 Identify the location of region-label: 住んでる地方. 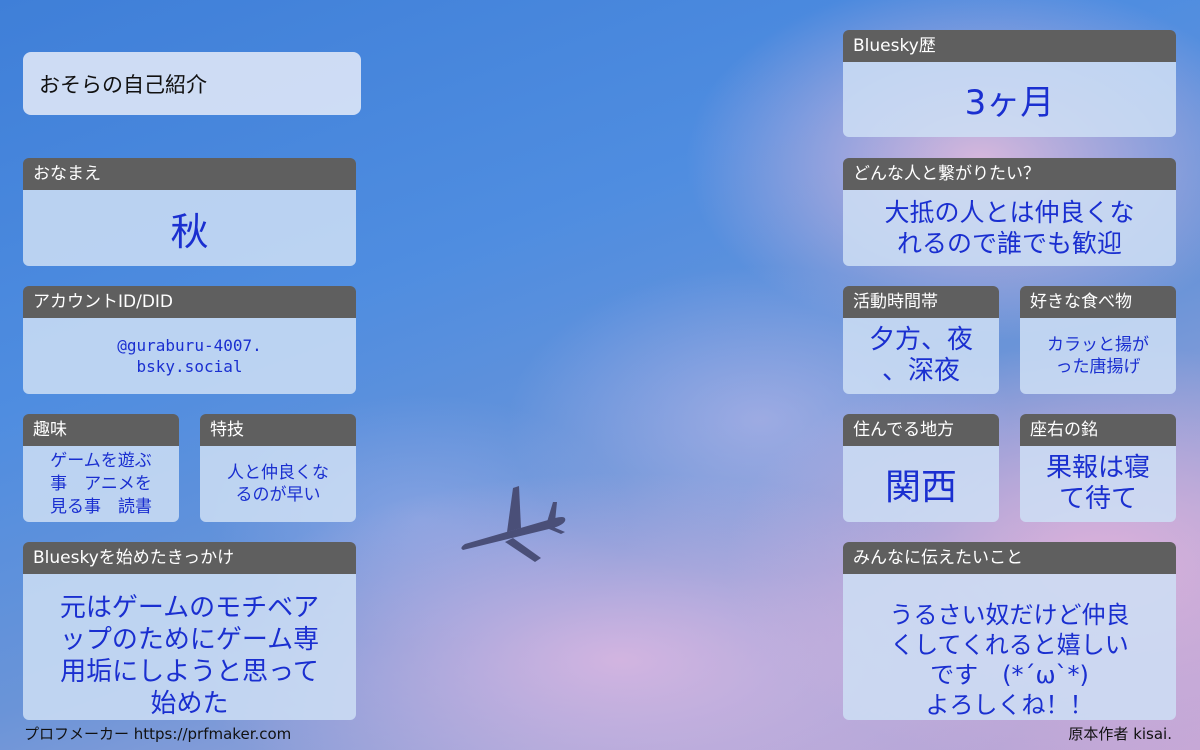
(921, 430).